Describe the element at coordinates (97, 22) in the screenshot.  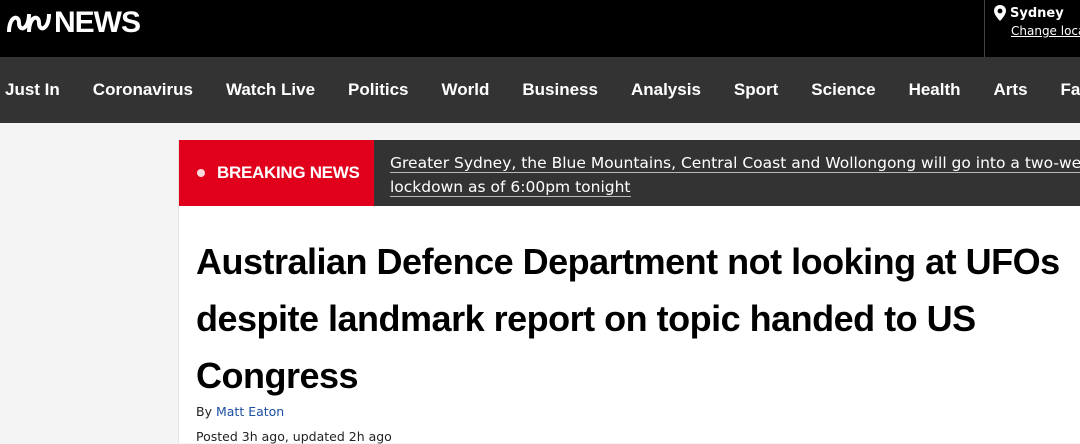
I see `logo-wordmark: NEWS` at that location.